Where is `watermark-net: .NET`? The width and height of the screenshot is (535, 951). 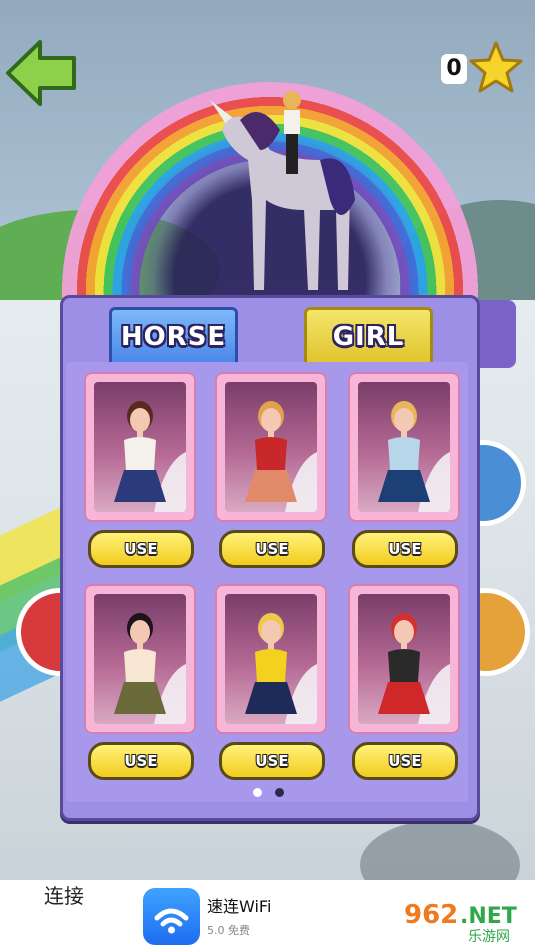 watermark-net: .NET is located at coordinates (488, 916).